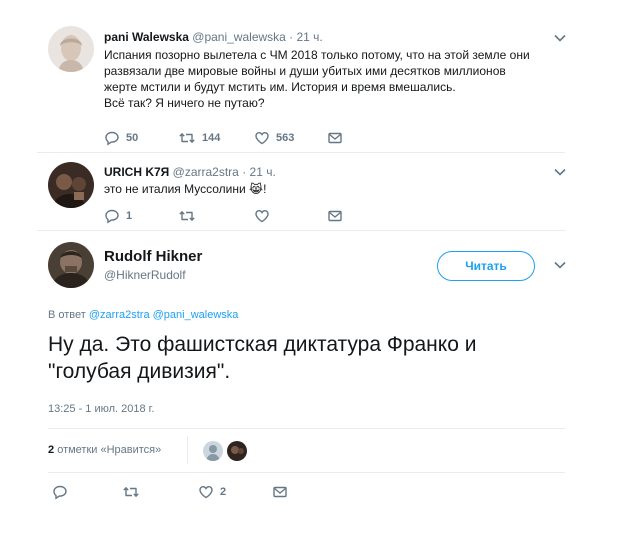 The image size is (620, 545). I want to click on likes-summary: 2 отметки «Нравится», so click(104, 450).